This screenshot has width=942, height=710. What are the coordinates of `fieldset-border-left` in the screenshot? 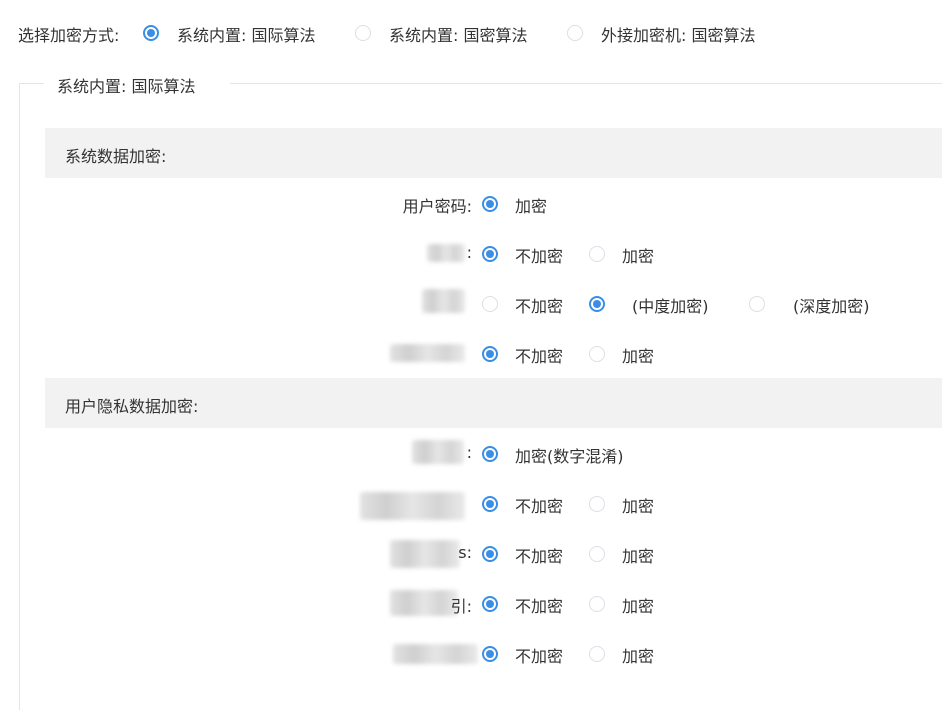 It's located at (19, 396).